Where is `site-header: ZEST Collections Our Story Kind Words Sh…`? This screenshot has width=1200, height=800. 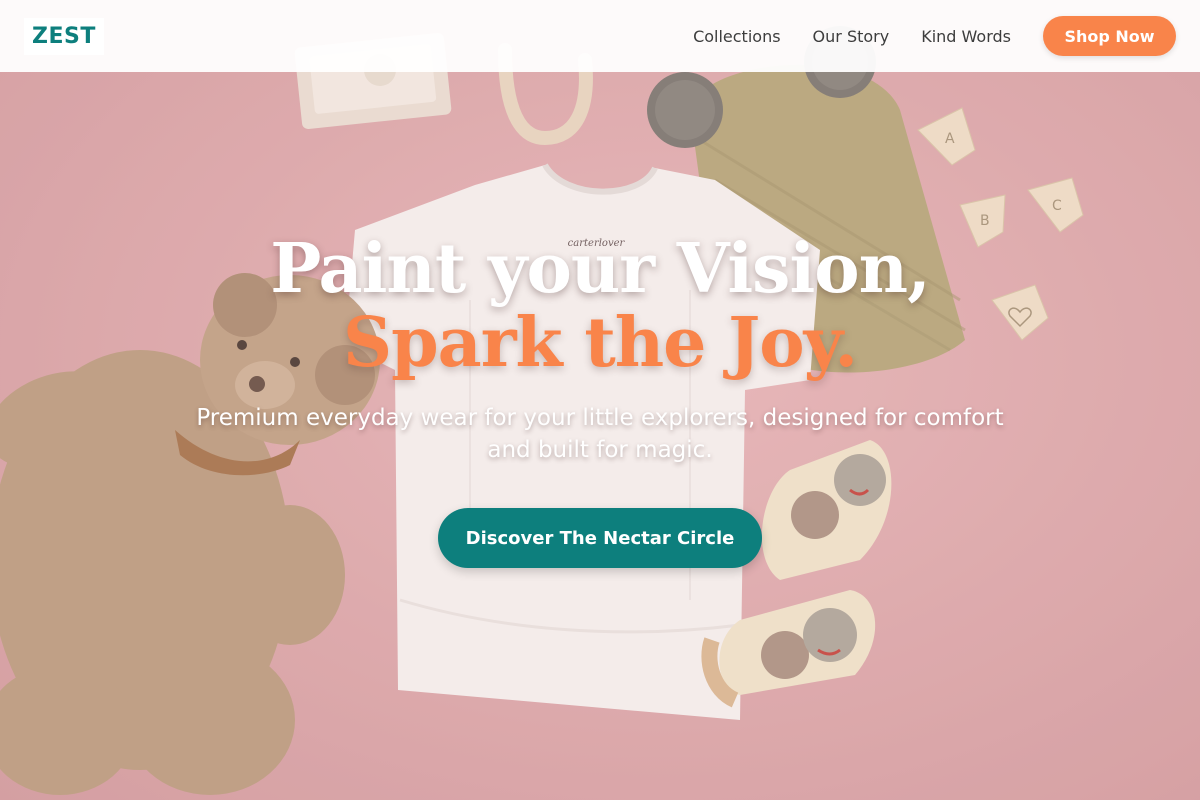
site-header: ZEST Collections Our Story Kind Words Sh… is located at coordinates (600, 36).